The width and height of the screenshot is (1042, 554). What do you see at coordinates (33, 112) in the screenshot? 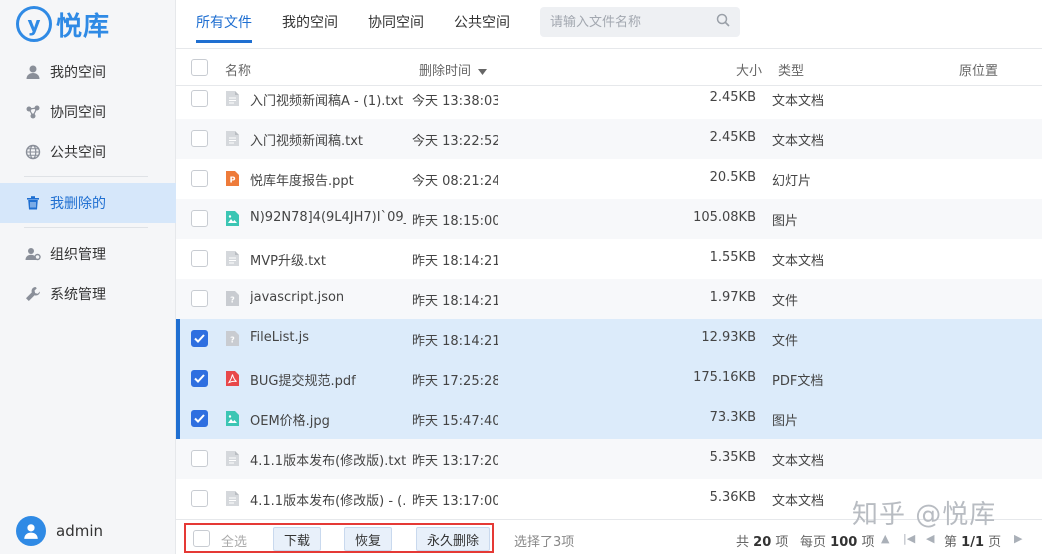
I see `share-icon` at bounding box center [33, 112].